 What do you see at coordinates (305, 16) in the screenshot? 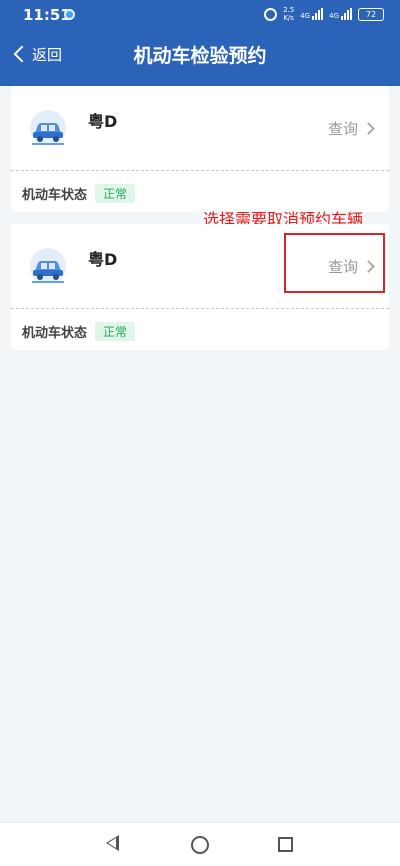
I see `network-type: 4G` at bounding box center [305, 16].